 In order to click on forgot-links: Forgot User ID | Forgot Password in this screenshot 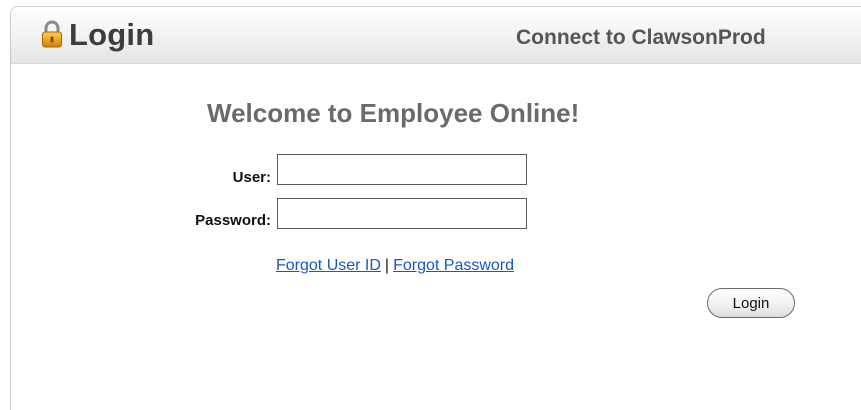, I will do `click(395, 266)`.